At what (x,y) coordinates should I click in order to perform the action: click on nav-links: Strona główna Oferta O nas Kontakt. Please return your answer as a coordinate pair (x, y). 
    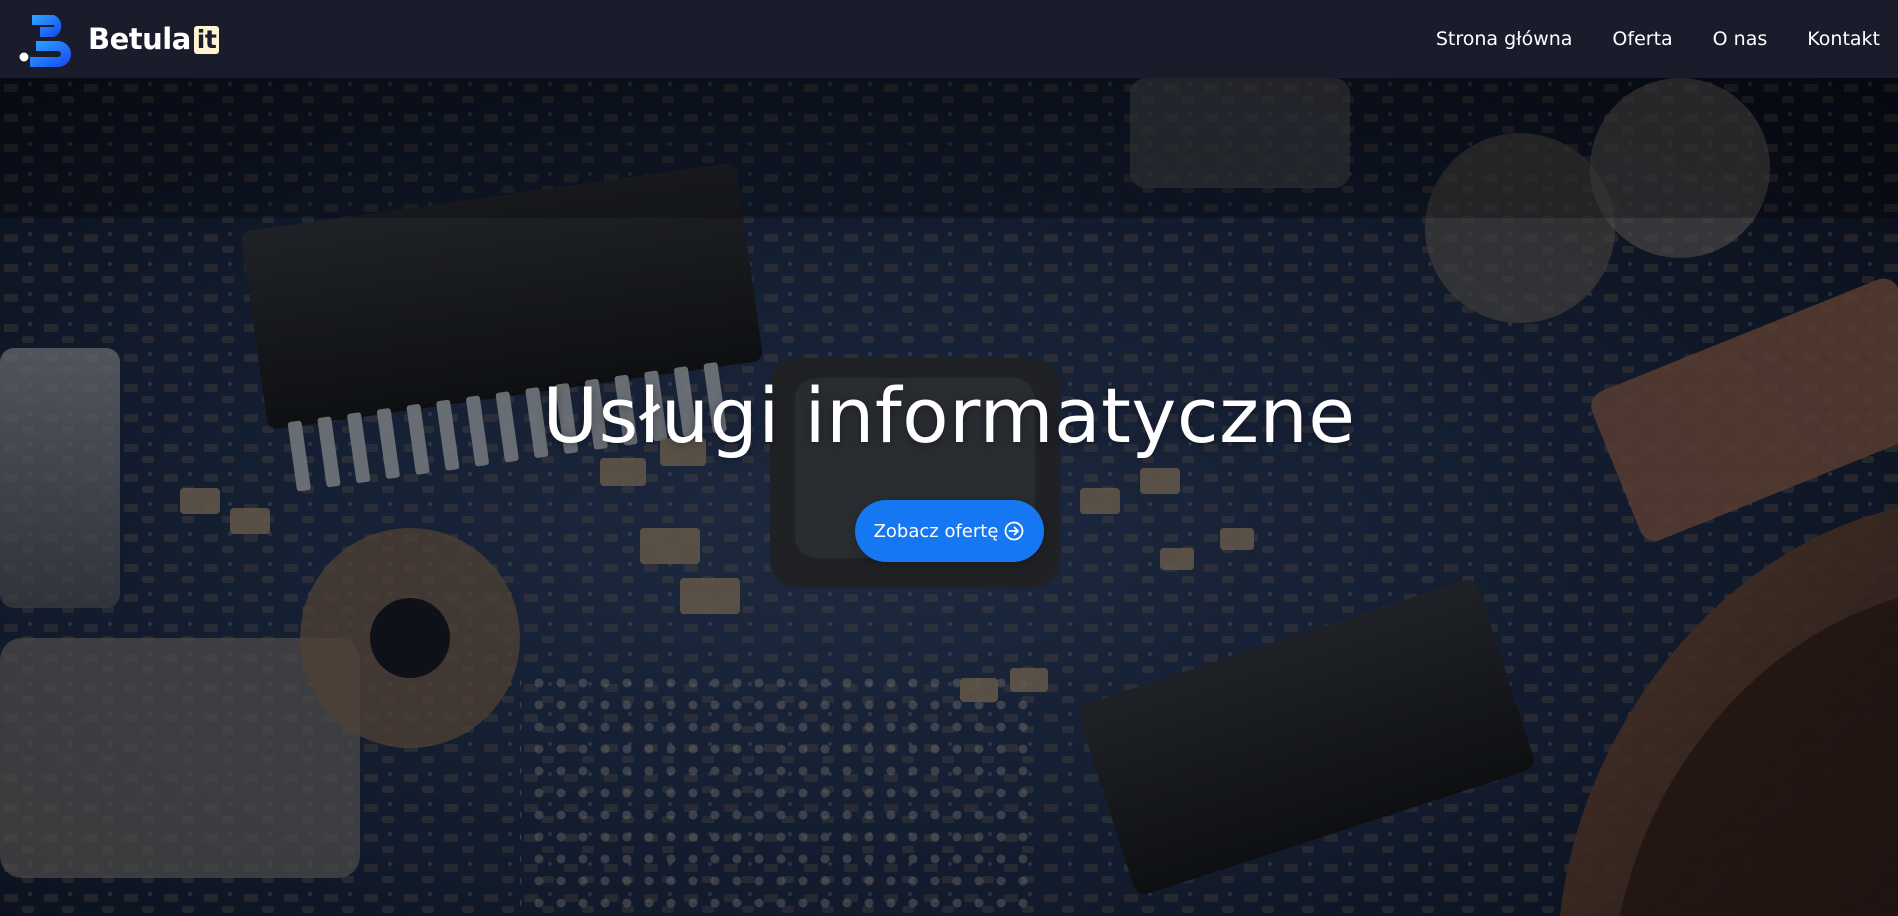
    Looking at the image, I should click on (1658, 39).